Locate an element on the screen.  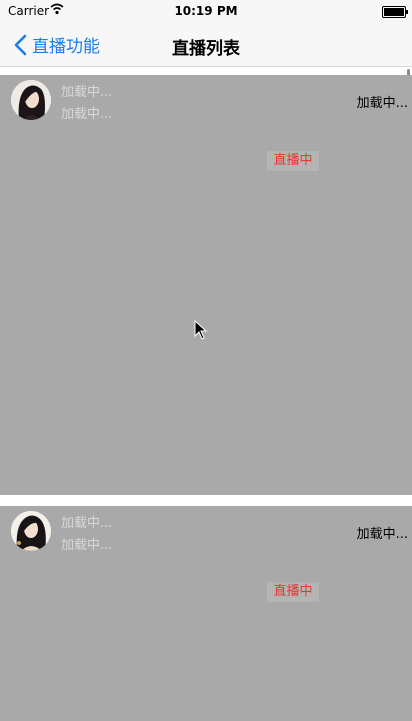
status-bar: Carrier 10:19 PM is located at coordinates (206, 11).